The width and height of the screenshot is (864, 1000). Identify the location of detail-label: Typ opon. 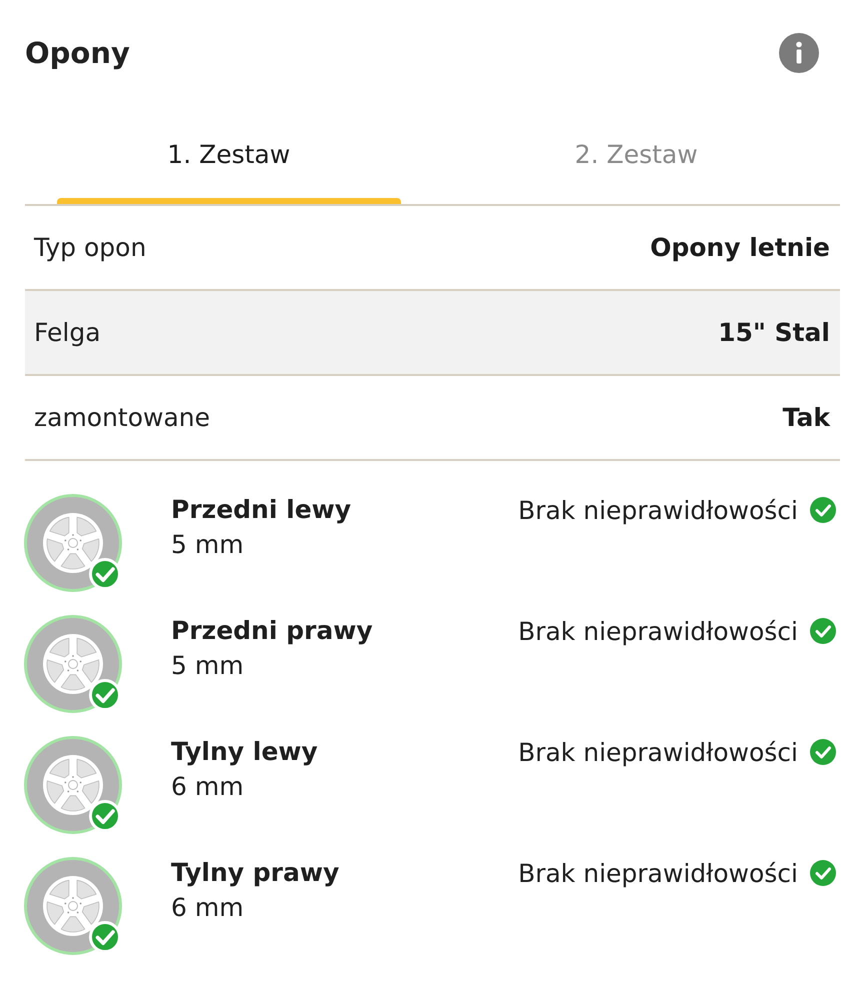
(90, 247).